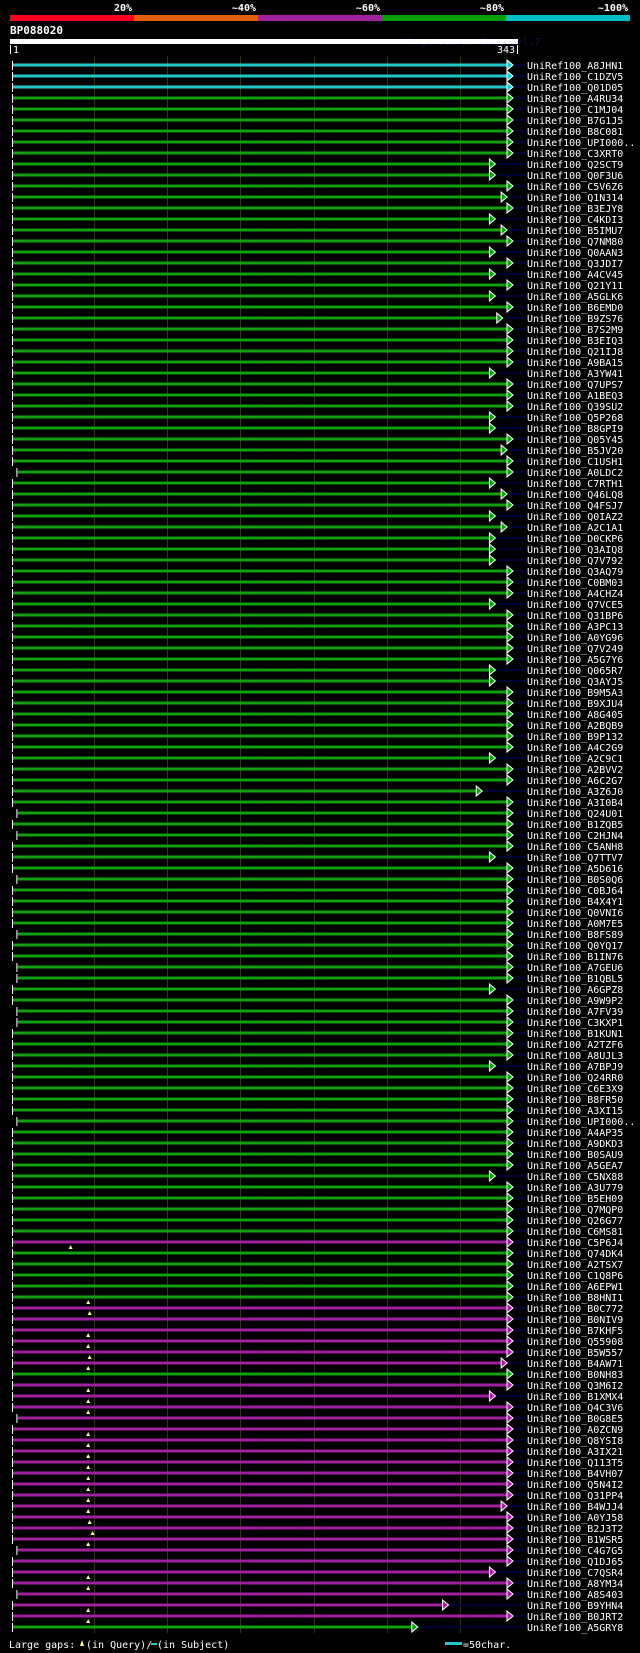  I want to click on hit-label: UniRef100_Q113T5, so click(575, 1463).